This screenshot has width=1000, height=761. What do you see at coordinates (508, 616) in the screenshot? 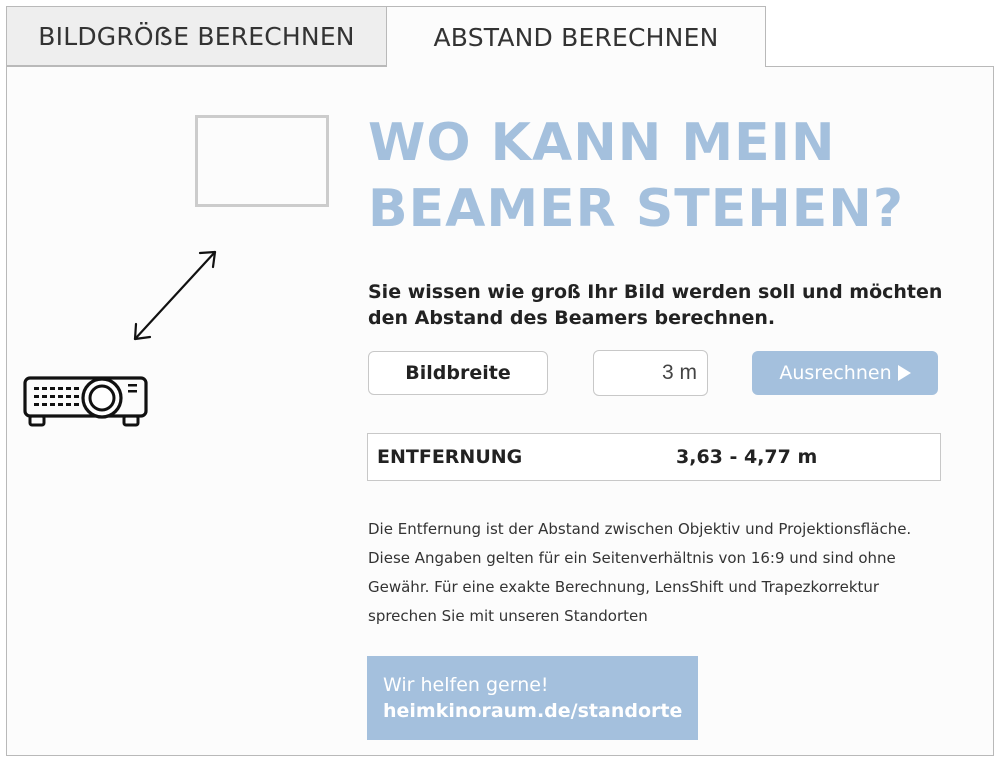
I see `disclaimer-line: sprechen Sie mit unseren Standorten` at bounding box center [508, 616].